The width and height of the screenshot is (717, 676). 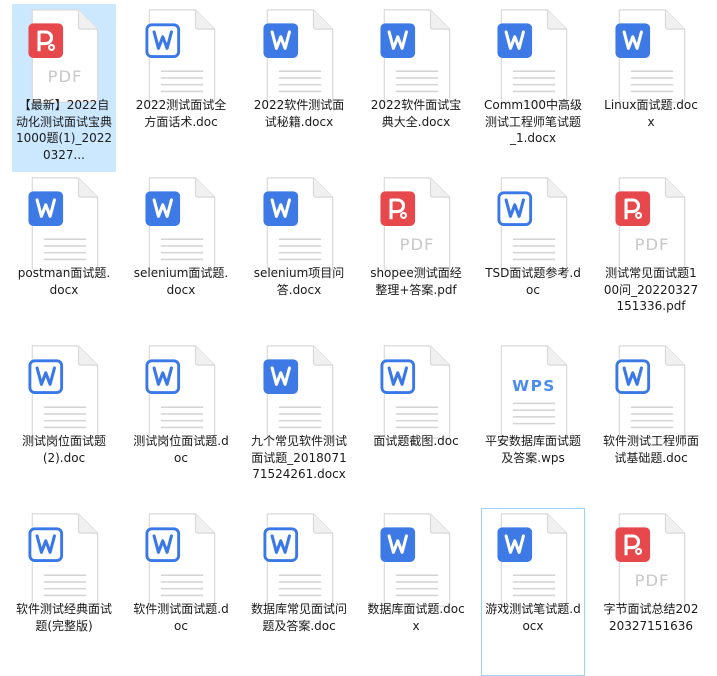 What do you see at coordinates (533, 281) in the screenshot?
I see `file-name: TSD面试题参考.doc` at bounding box center [533, 281].